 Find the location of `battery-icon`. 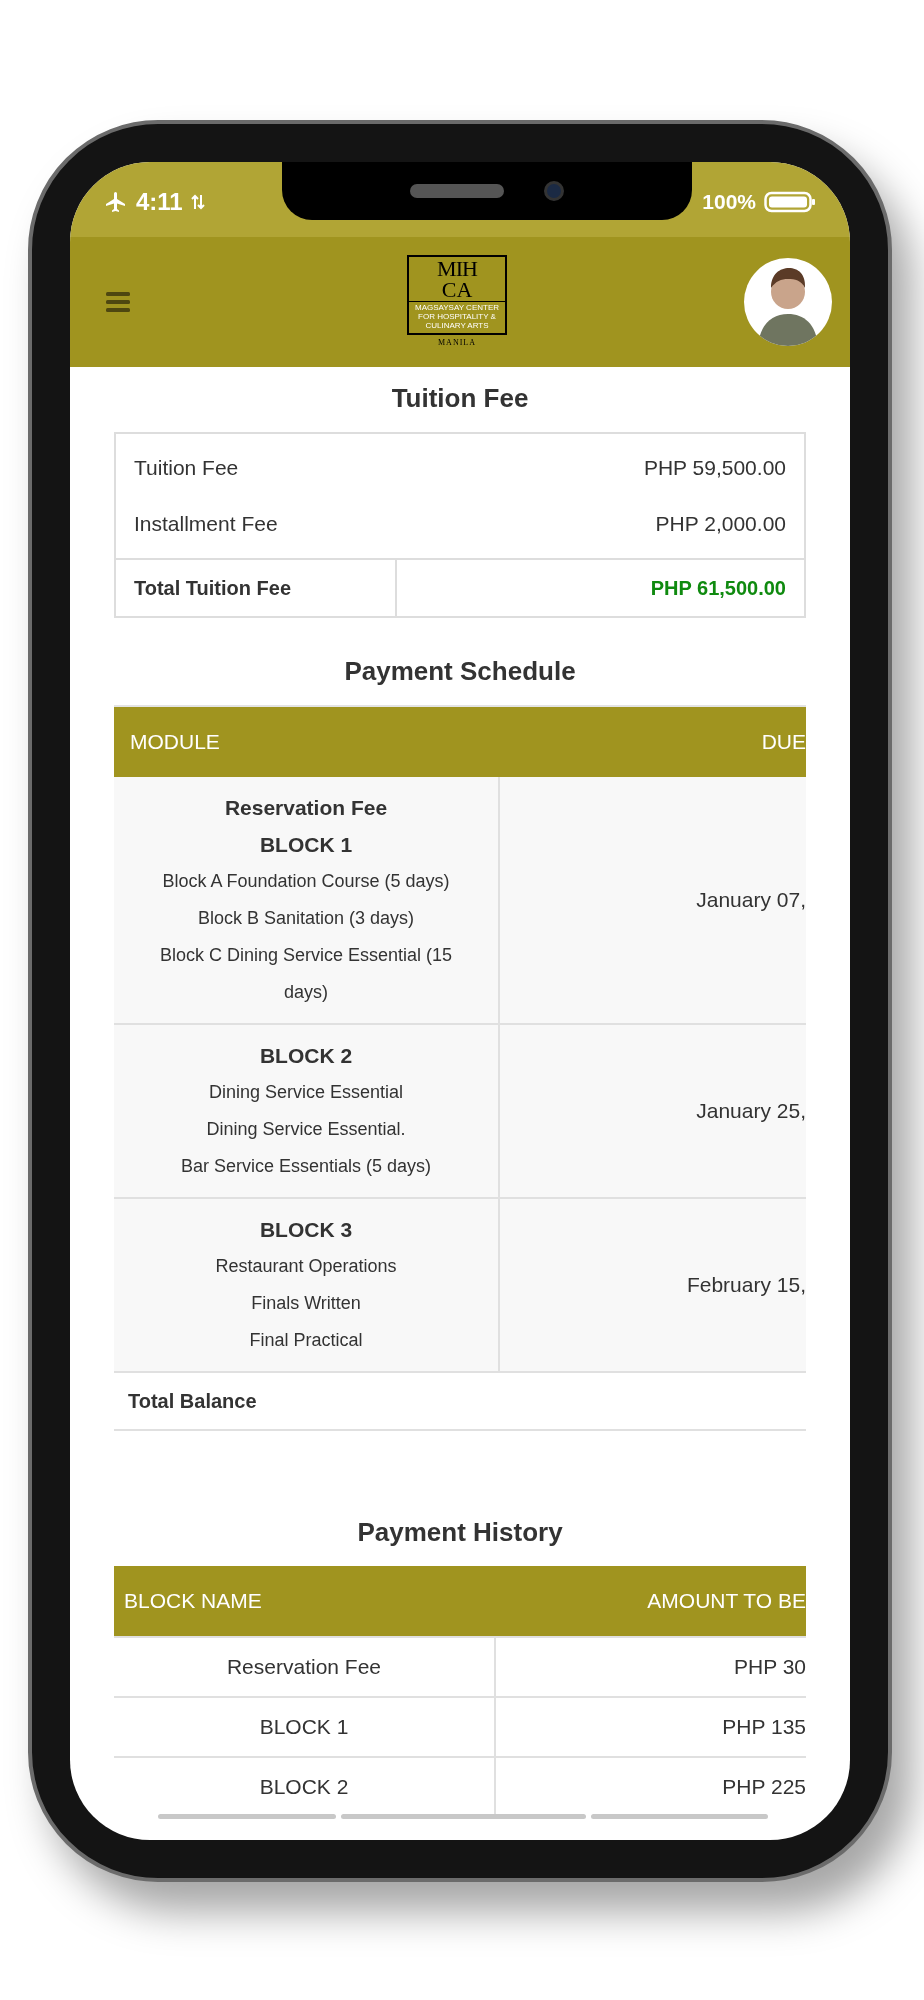

battery-icon is located at coordinates (790, 201).